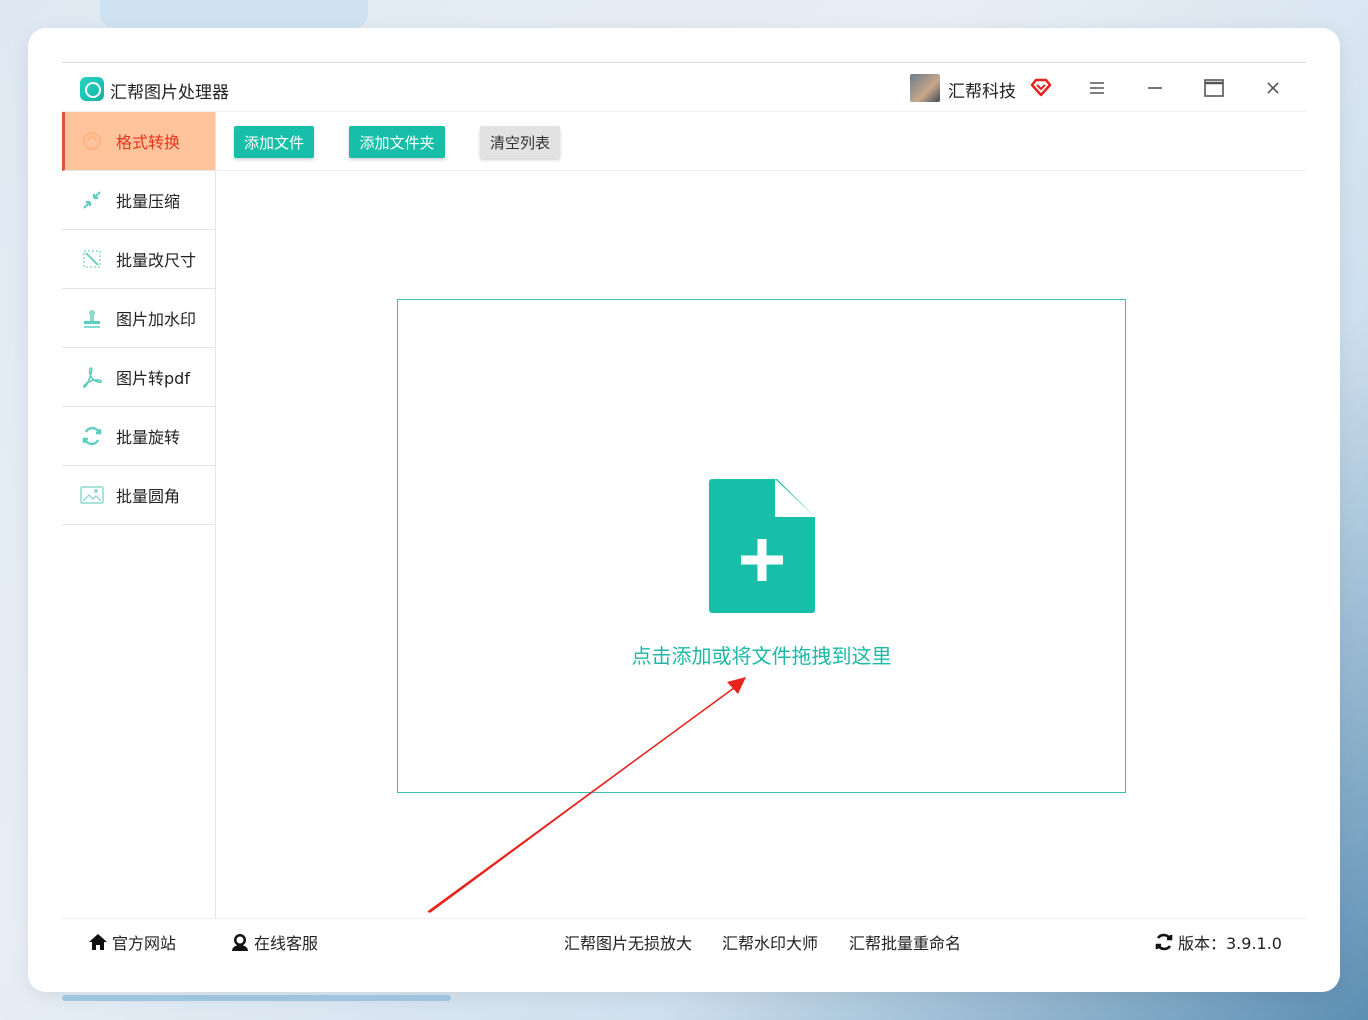 The height and width of the screenshot is (1020, 1368). I want to click on compress-icon, so click(92, 200).